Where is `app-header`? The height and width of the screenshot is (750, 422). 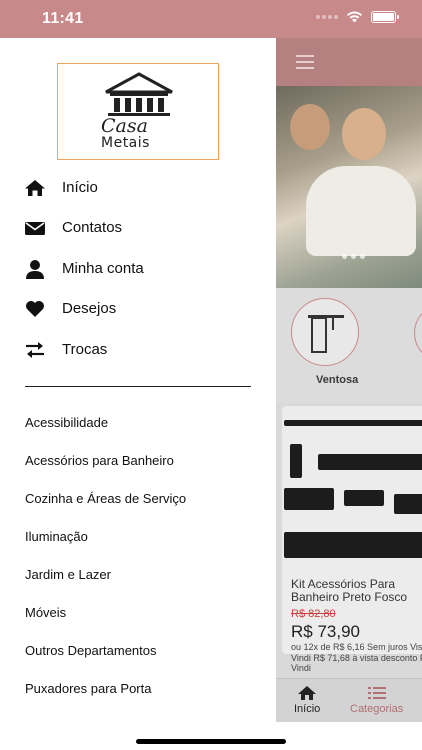
app-header is located at coordinates (349, 62).